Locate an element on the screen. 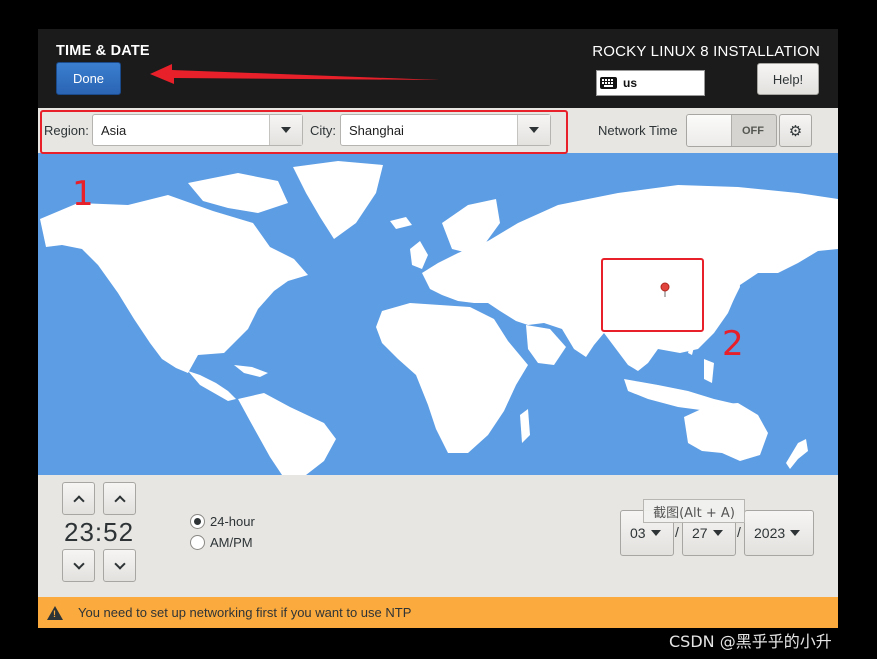 The height and width of the screenshot is (659, 877). watermark: CSDN @黑乎乎的小升 is located at coordinates (750, 641).